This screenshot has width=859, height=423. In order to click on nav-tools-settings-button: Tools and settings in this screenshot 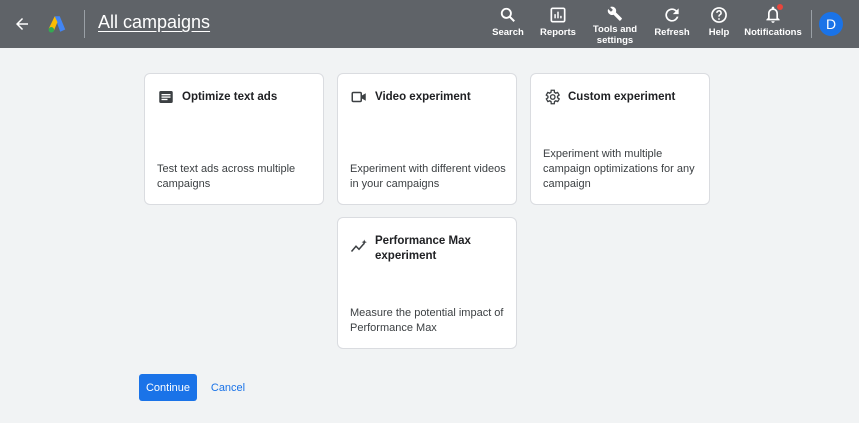, I will do `click(615, 25)`.